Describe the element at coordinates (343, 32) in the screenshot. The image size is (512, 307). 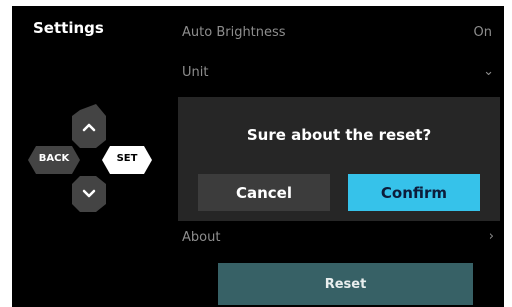
I see `setting-row-auto-brightness: Auto Brightness On` at that location.